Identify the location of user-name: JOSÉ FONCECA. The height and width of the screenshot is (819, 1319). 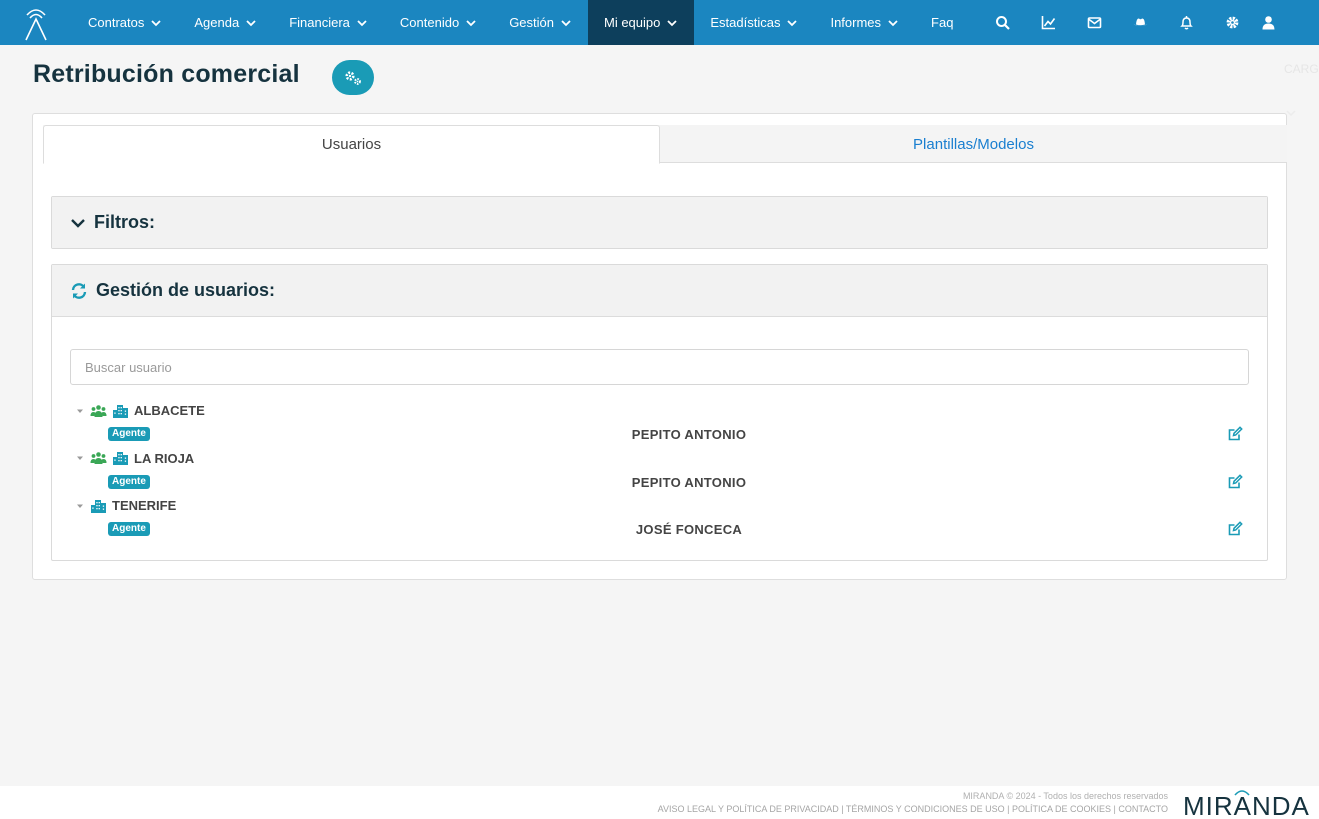
(689, 529).